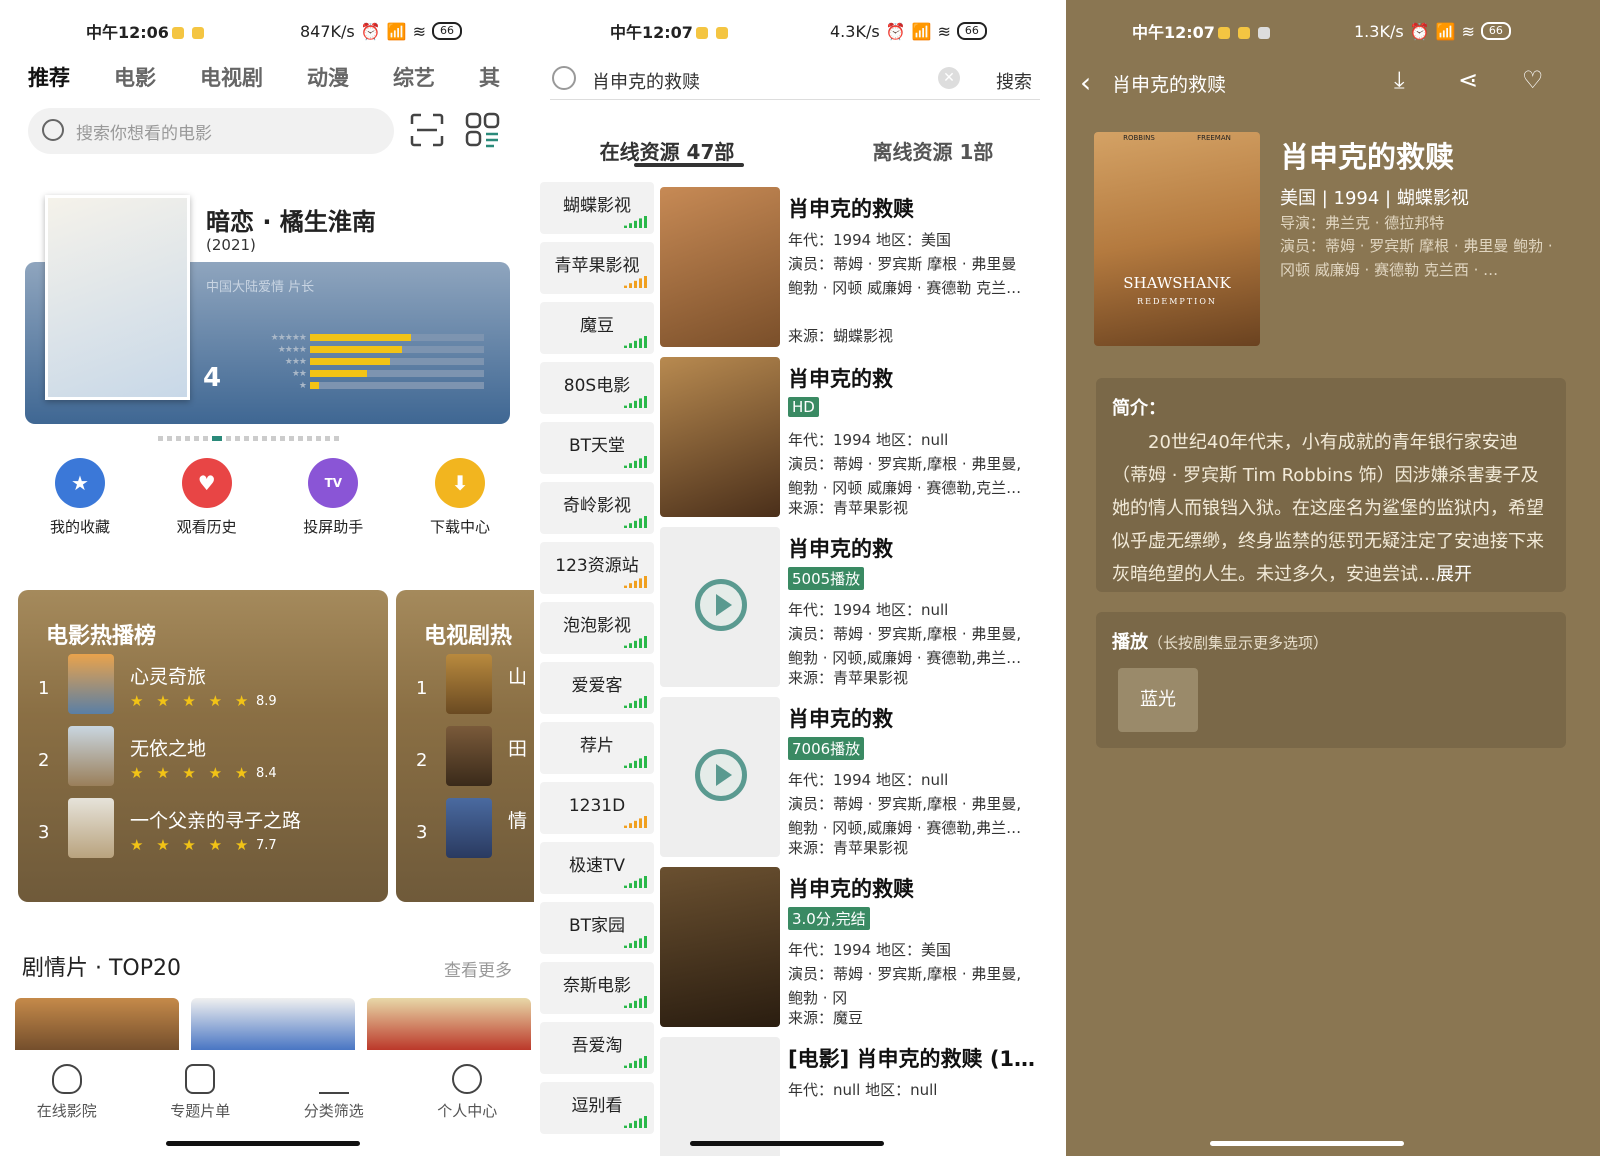  I want to click on bars-icon, so click(333, 1079).